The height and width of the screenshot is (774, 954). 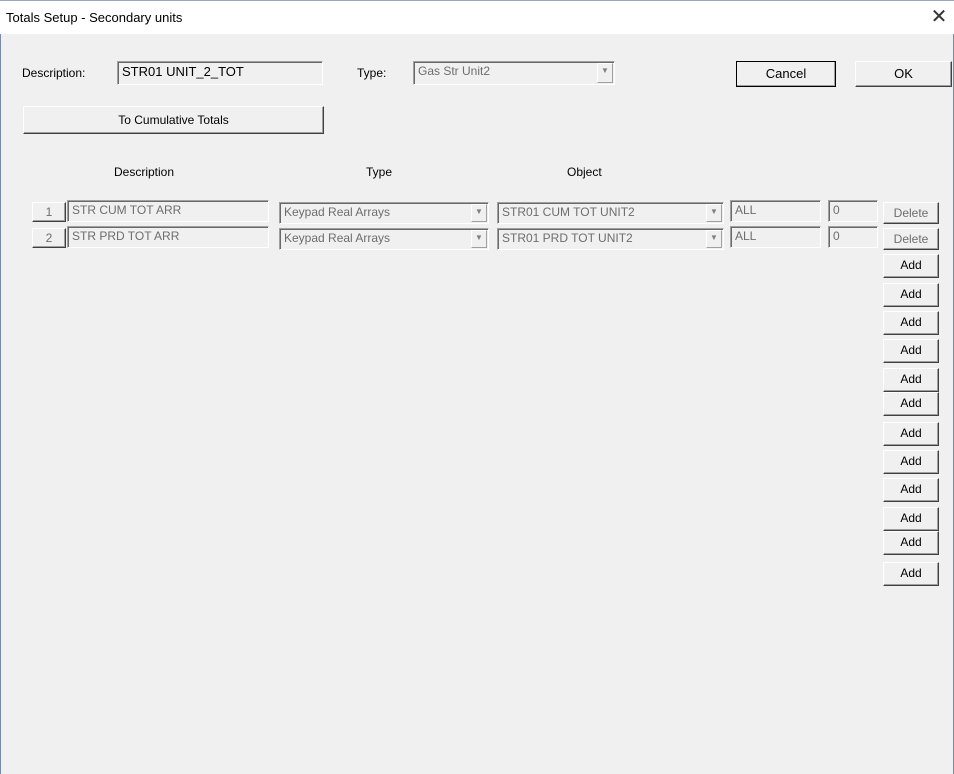 What do you see at coordinates (173, 120) in the screenshot?
I see `to-cumulative-totals-button: To Cumulative Totals` at bounding box center [173, 120].